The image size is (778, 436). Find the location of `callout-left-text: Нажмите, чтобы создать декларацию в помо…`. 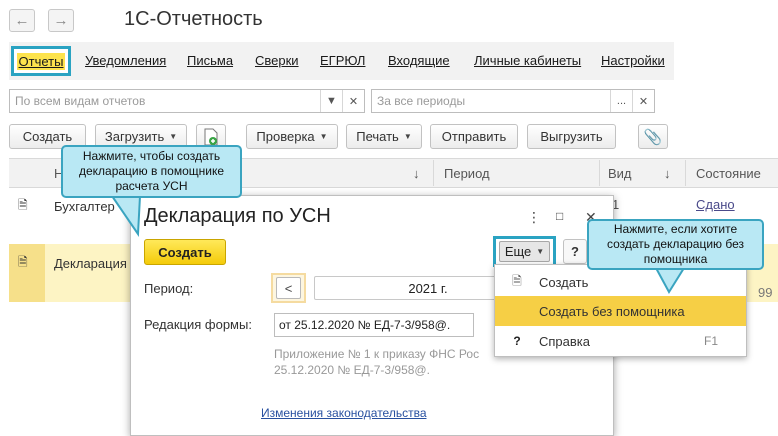

callout-left-text: Нажмите, чтобы создать декларацию в помо… is located at coordinates (151, 171).